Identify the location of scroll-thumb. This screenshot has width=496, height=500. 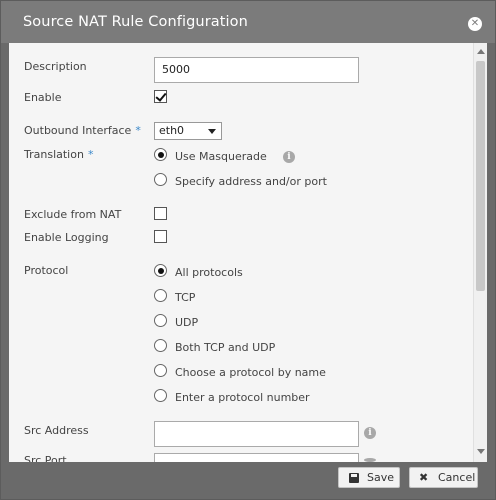
(480, 176).